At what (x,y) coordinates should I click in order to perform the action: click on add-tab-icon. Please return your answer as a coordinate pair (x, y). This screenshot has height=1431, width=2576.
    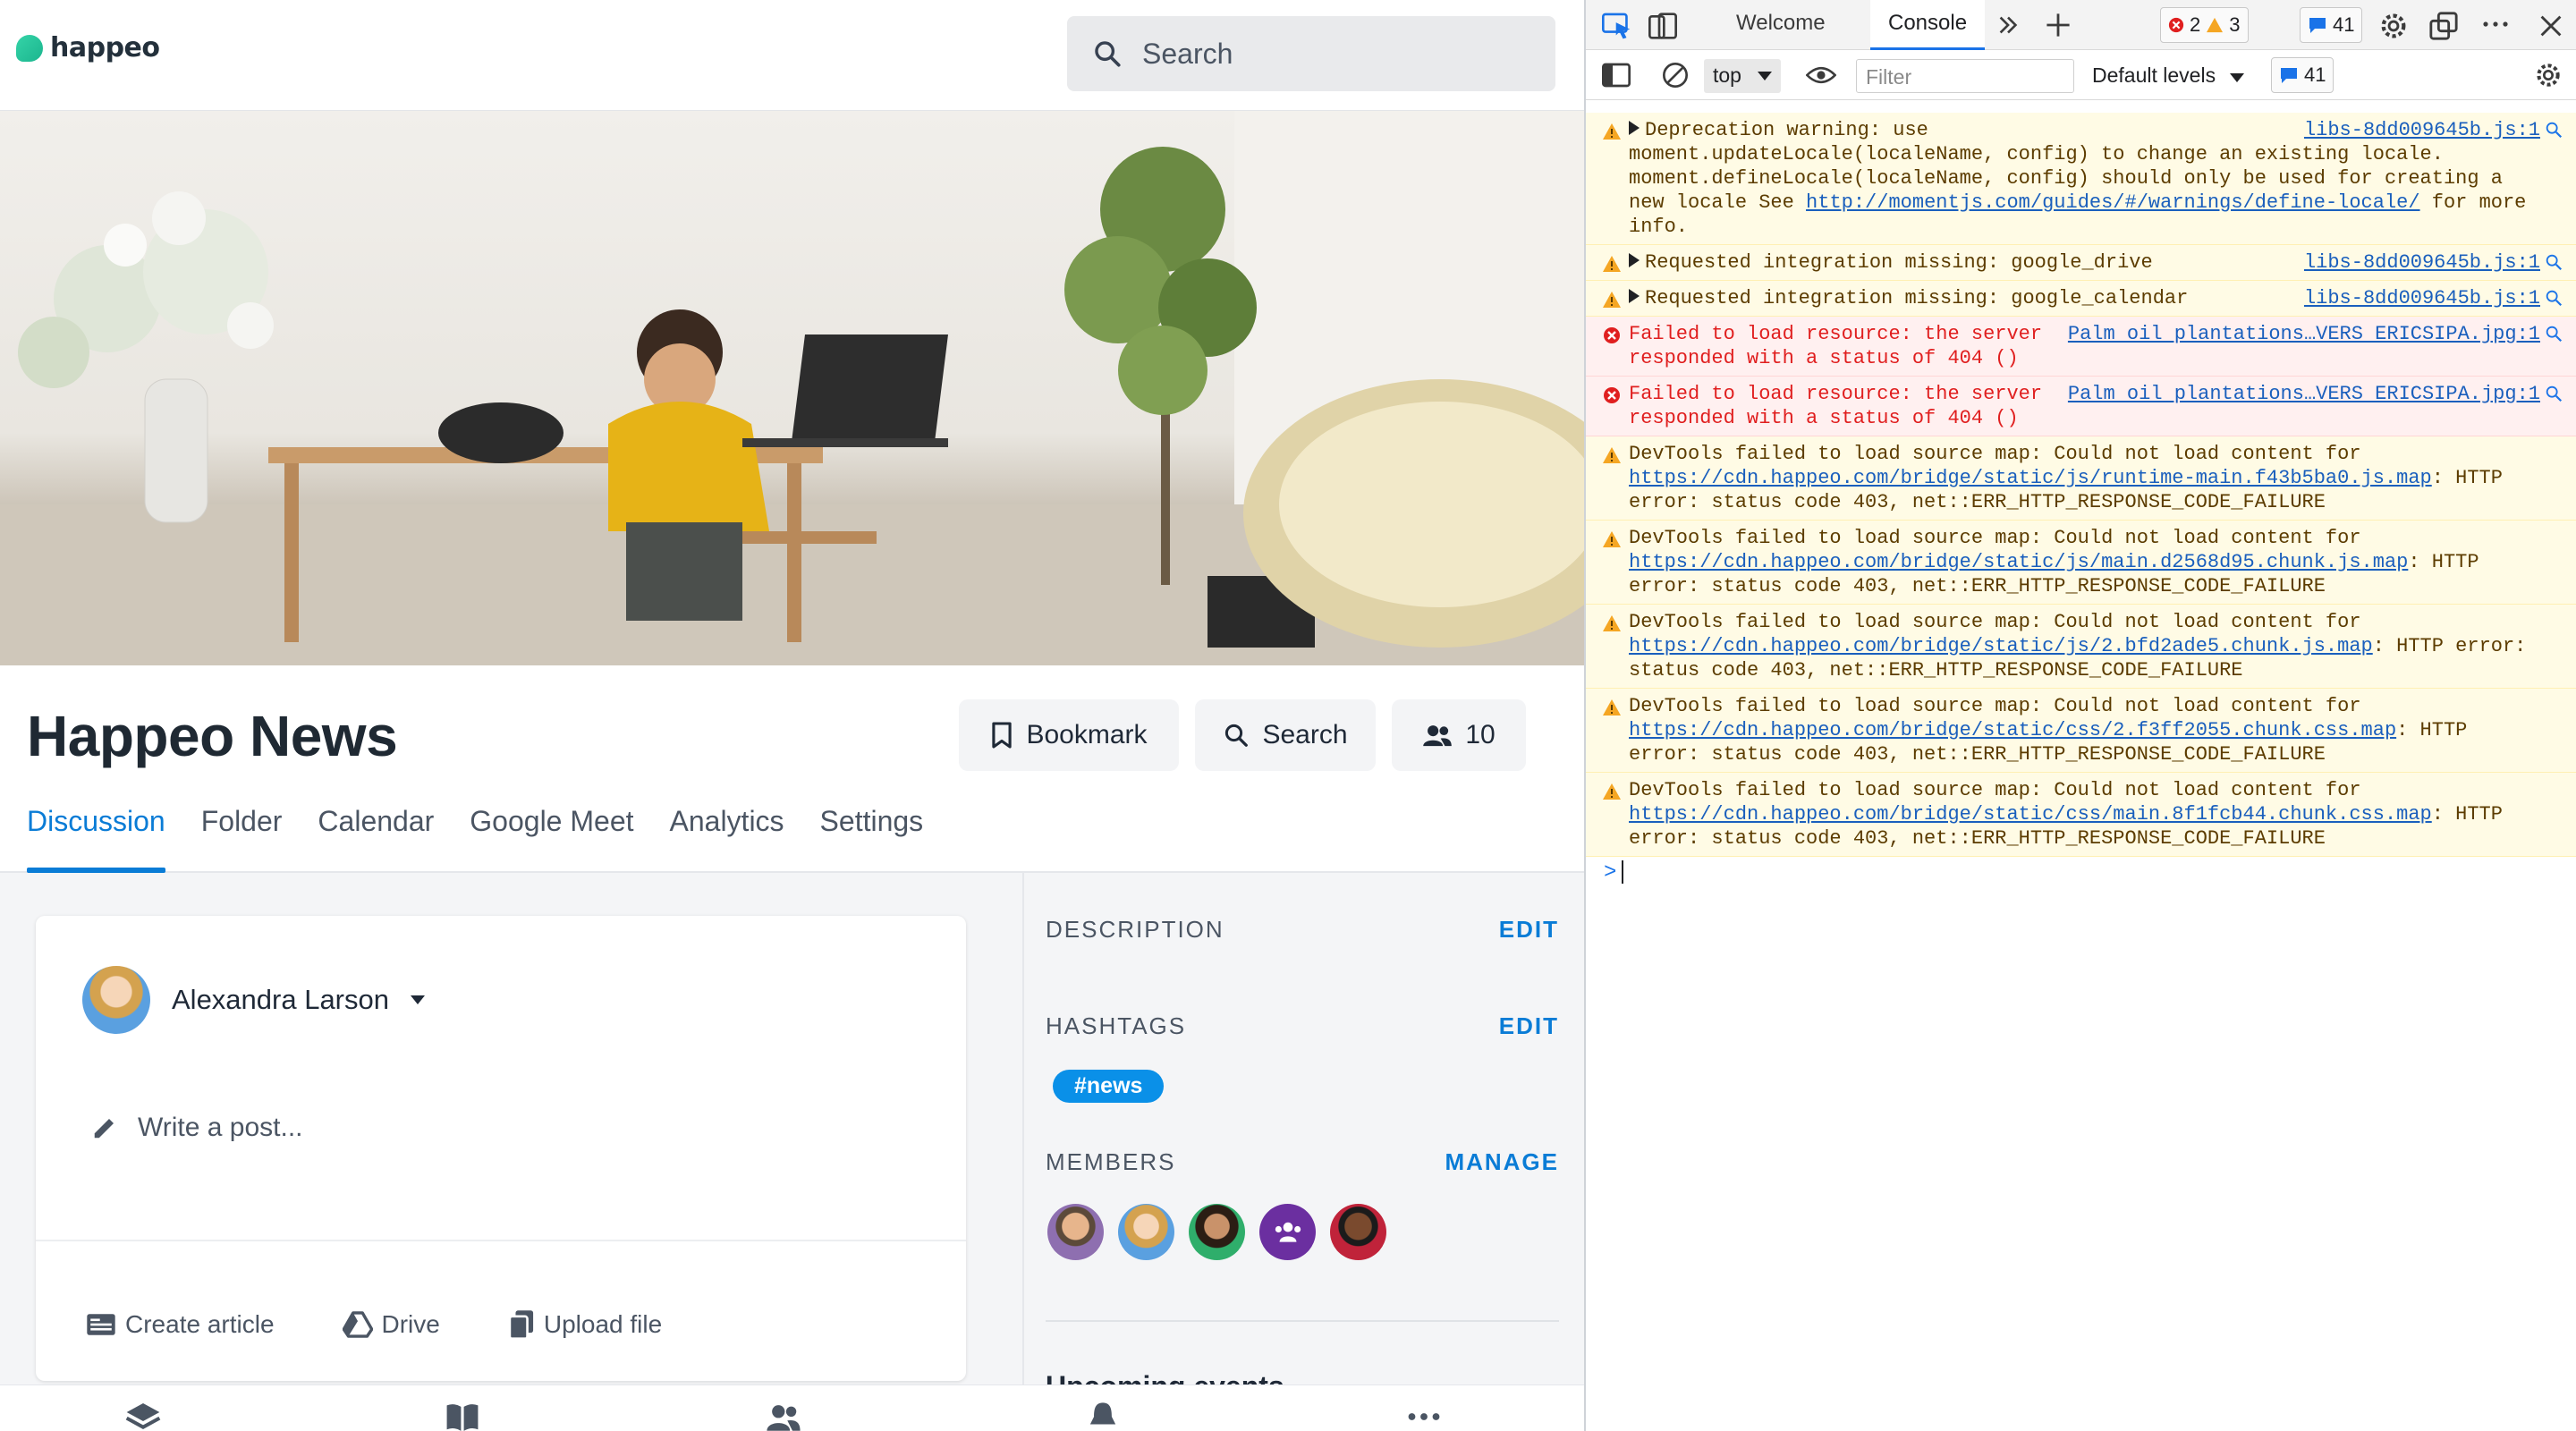
    Looking at the image, I should click on (2058, 26).